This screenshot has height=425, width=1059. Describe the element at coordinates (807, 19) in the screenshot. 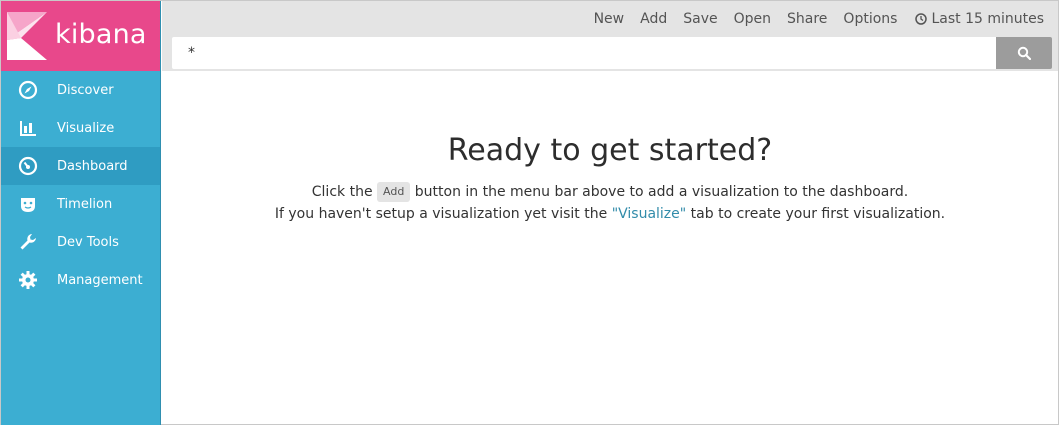

I see `share-button: Share` at that location.